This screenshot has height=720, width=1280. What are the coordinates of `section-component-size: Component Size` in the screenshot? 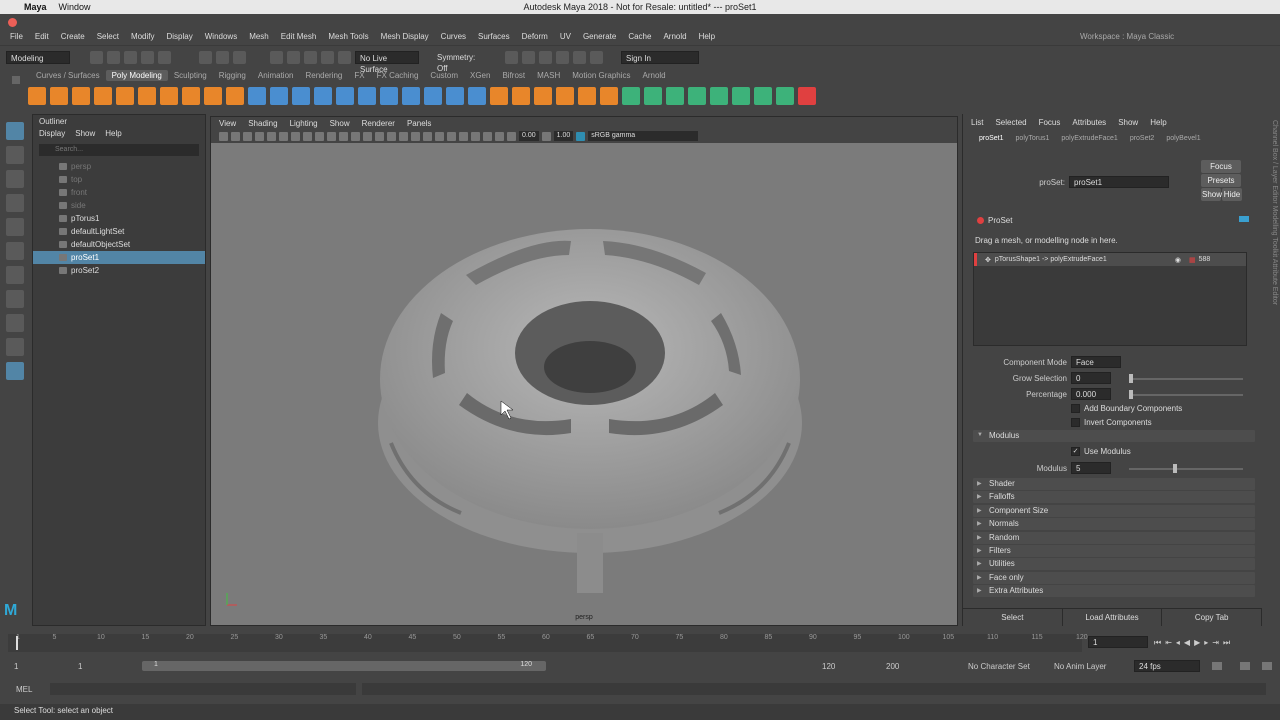 It's located at (1114, 510).